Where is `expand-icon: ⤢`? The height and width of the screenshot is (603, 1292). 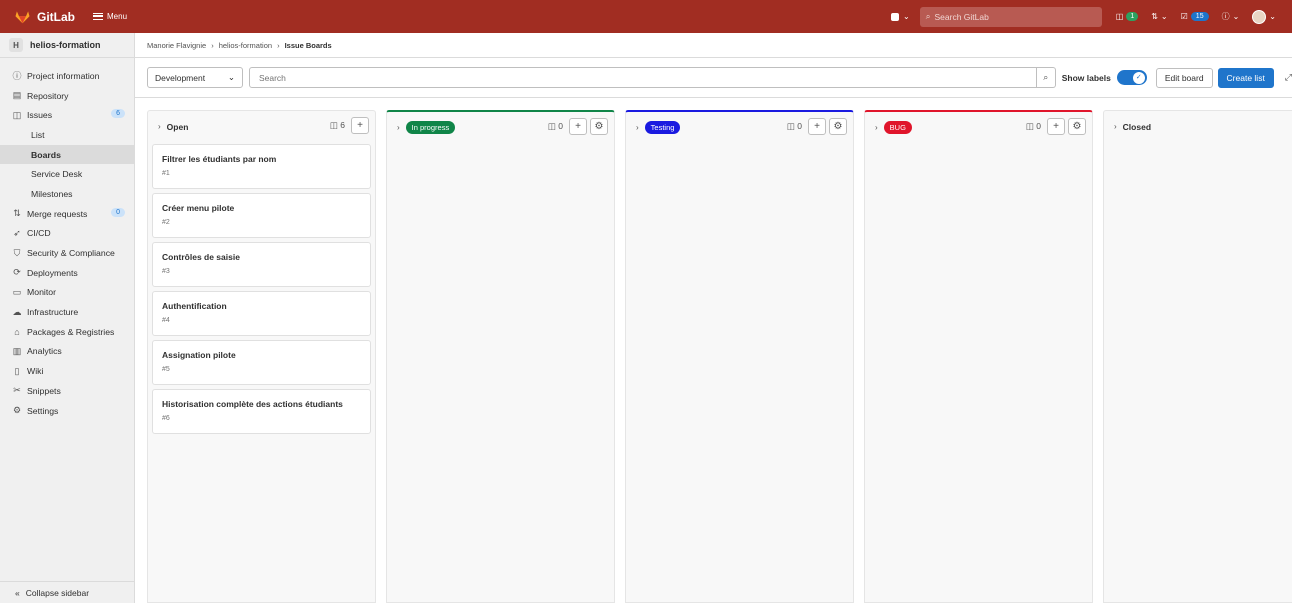 expand-icon: ⤢ is located at coordinates (1288, 77).